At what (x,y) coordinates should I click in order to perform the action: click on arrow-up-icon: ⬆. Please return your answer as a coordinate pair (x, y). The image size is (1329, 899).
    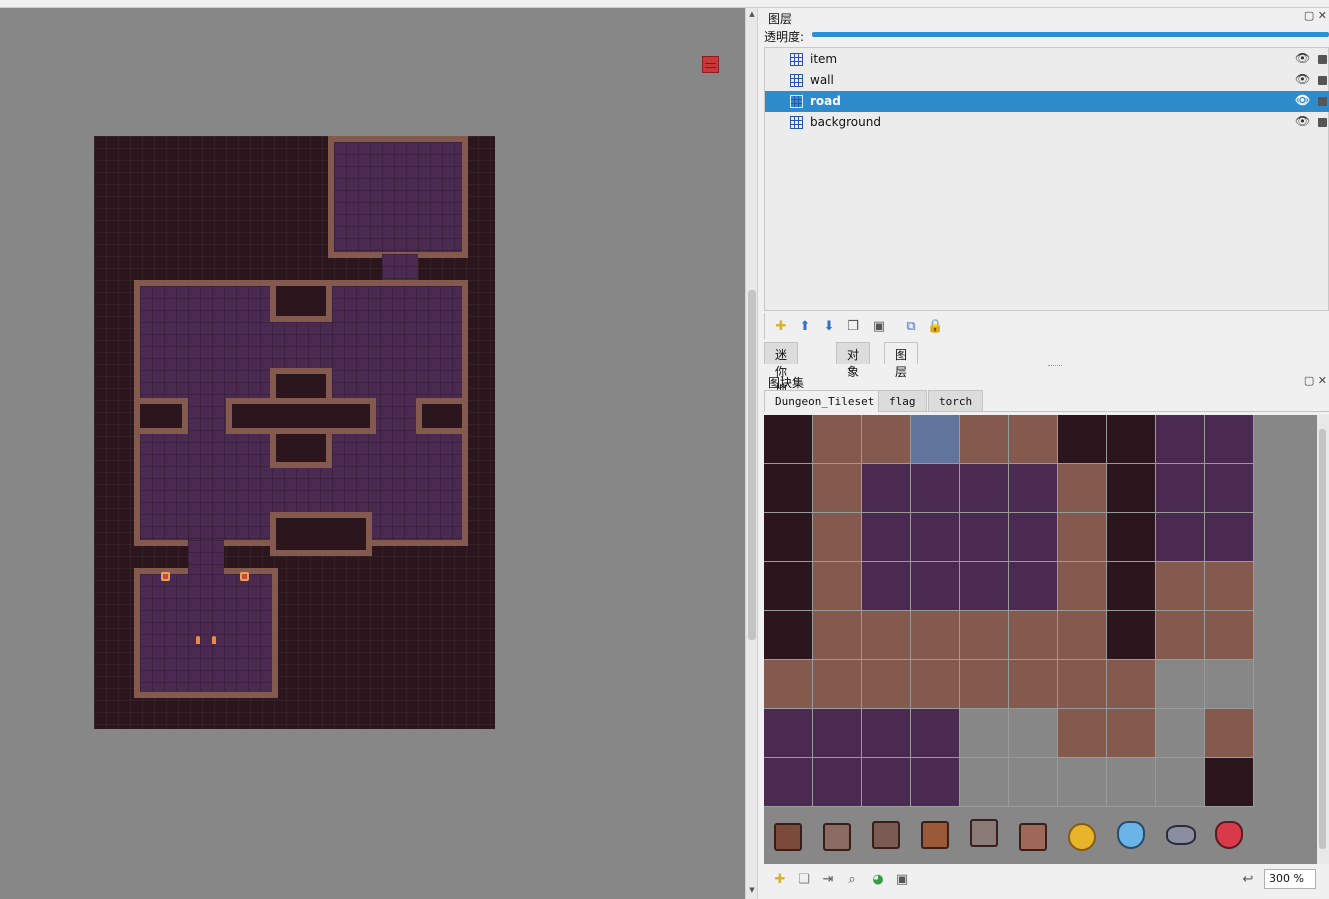
    Looking at the image, I should click on (805, 327).